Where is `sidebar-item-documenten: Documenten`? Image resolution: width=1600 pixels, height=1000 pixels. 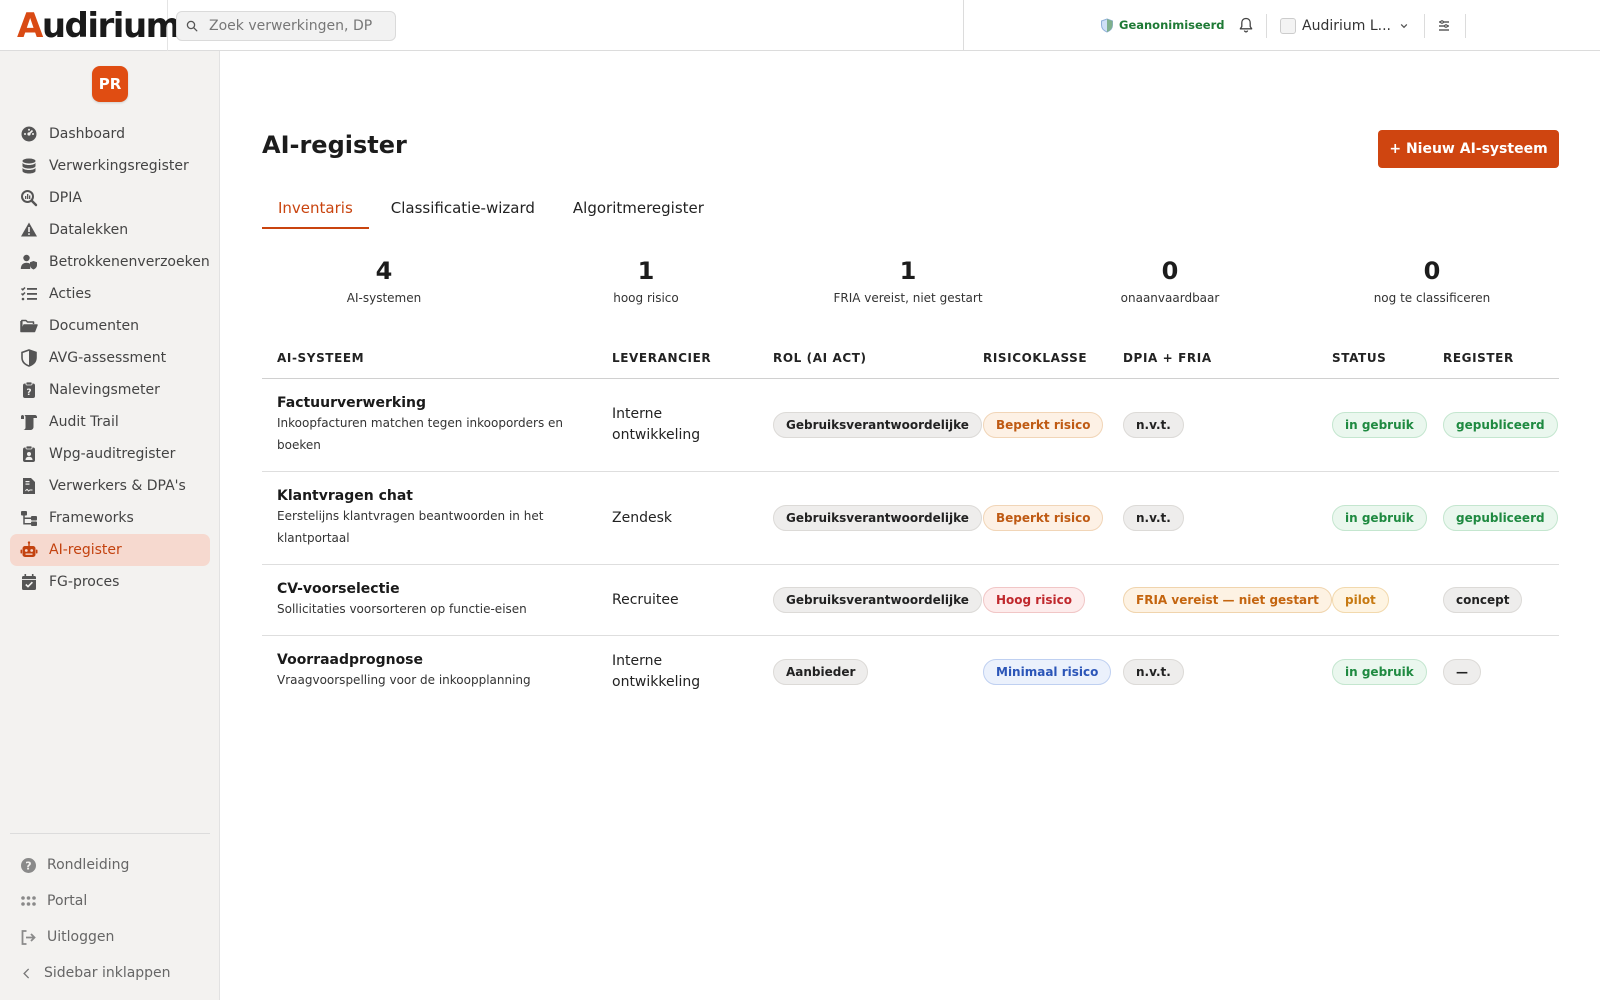
sidebar-item-documenten: Documenten is located at coordinates (110, 326).